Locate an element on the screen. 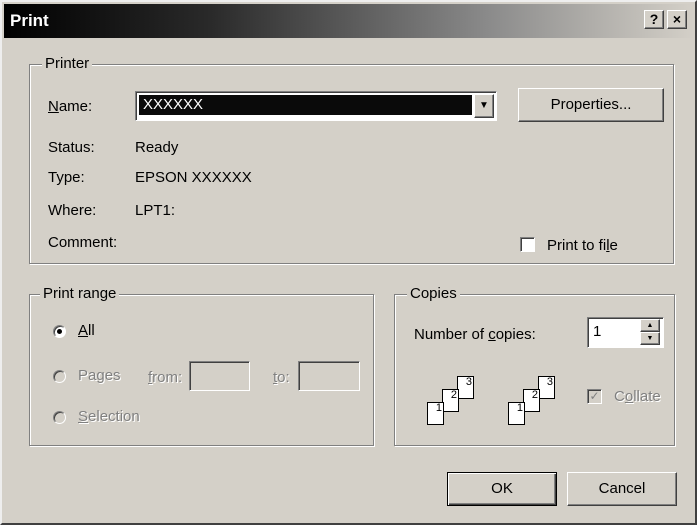  cancel-button: Cancel is located at coordinates (622, 489).